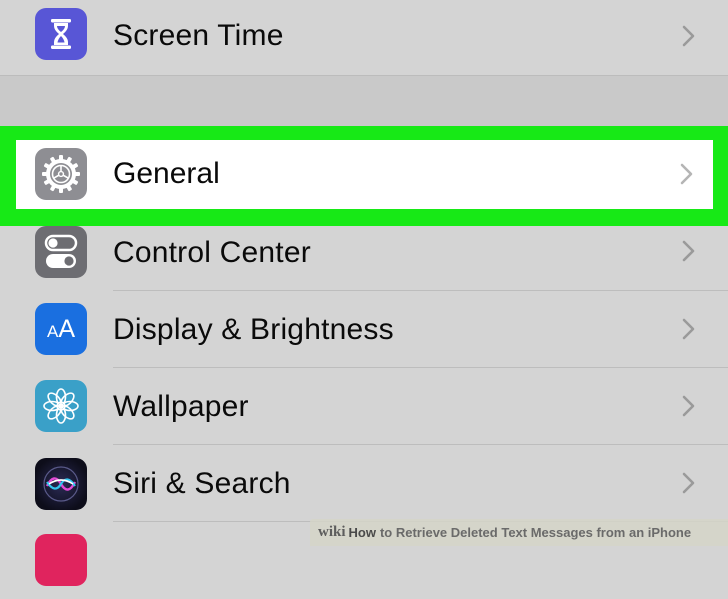 This screenshot has width=728, height=599. I want to click on settings-row-siri-search: Siri & Search, so click(364, 483).